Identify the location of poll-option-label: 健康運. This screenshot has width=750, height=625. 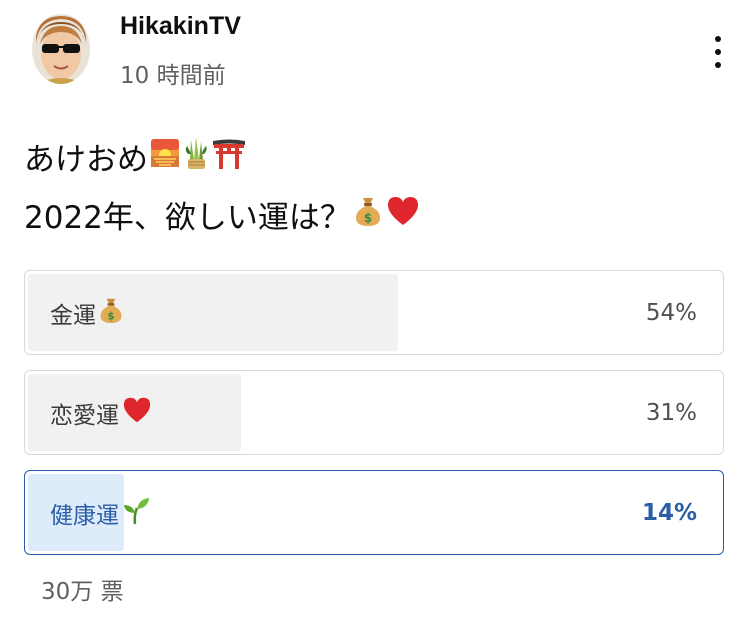
(100, 512).